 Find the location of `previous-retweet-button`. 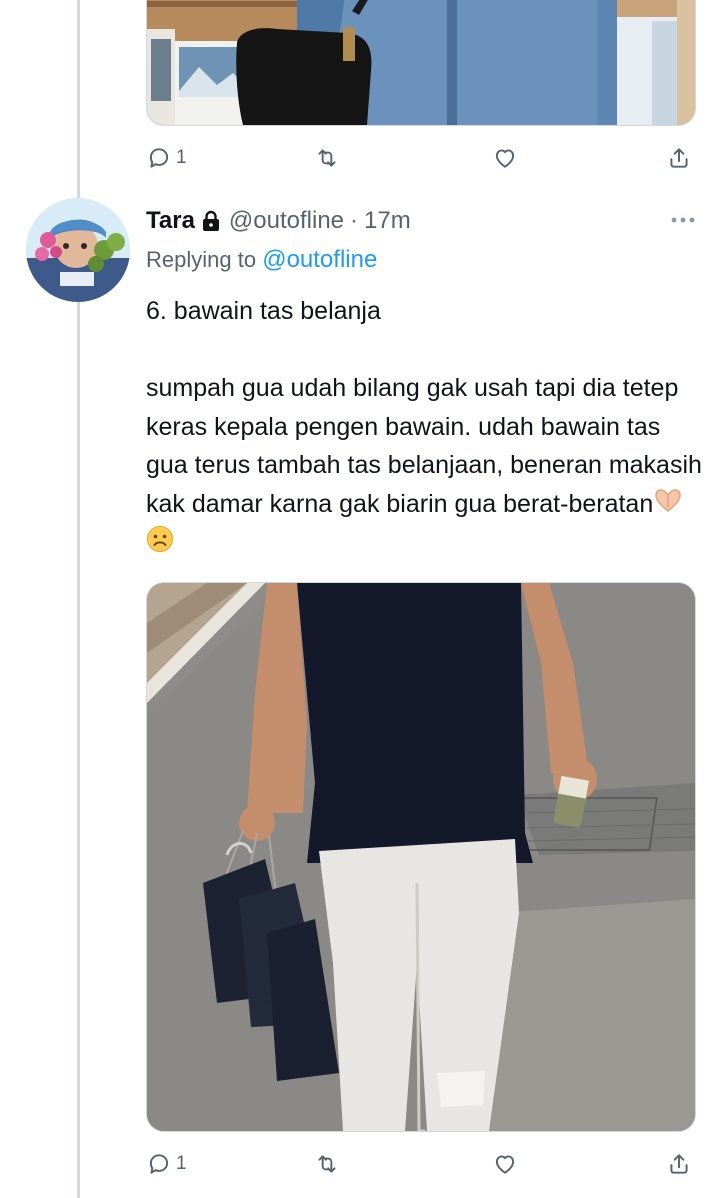

previous-retweet-button is located at coordinates (327, 158).